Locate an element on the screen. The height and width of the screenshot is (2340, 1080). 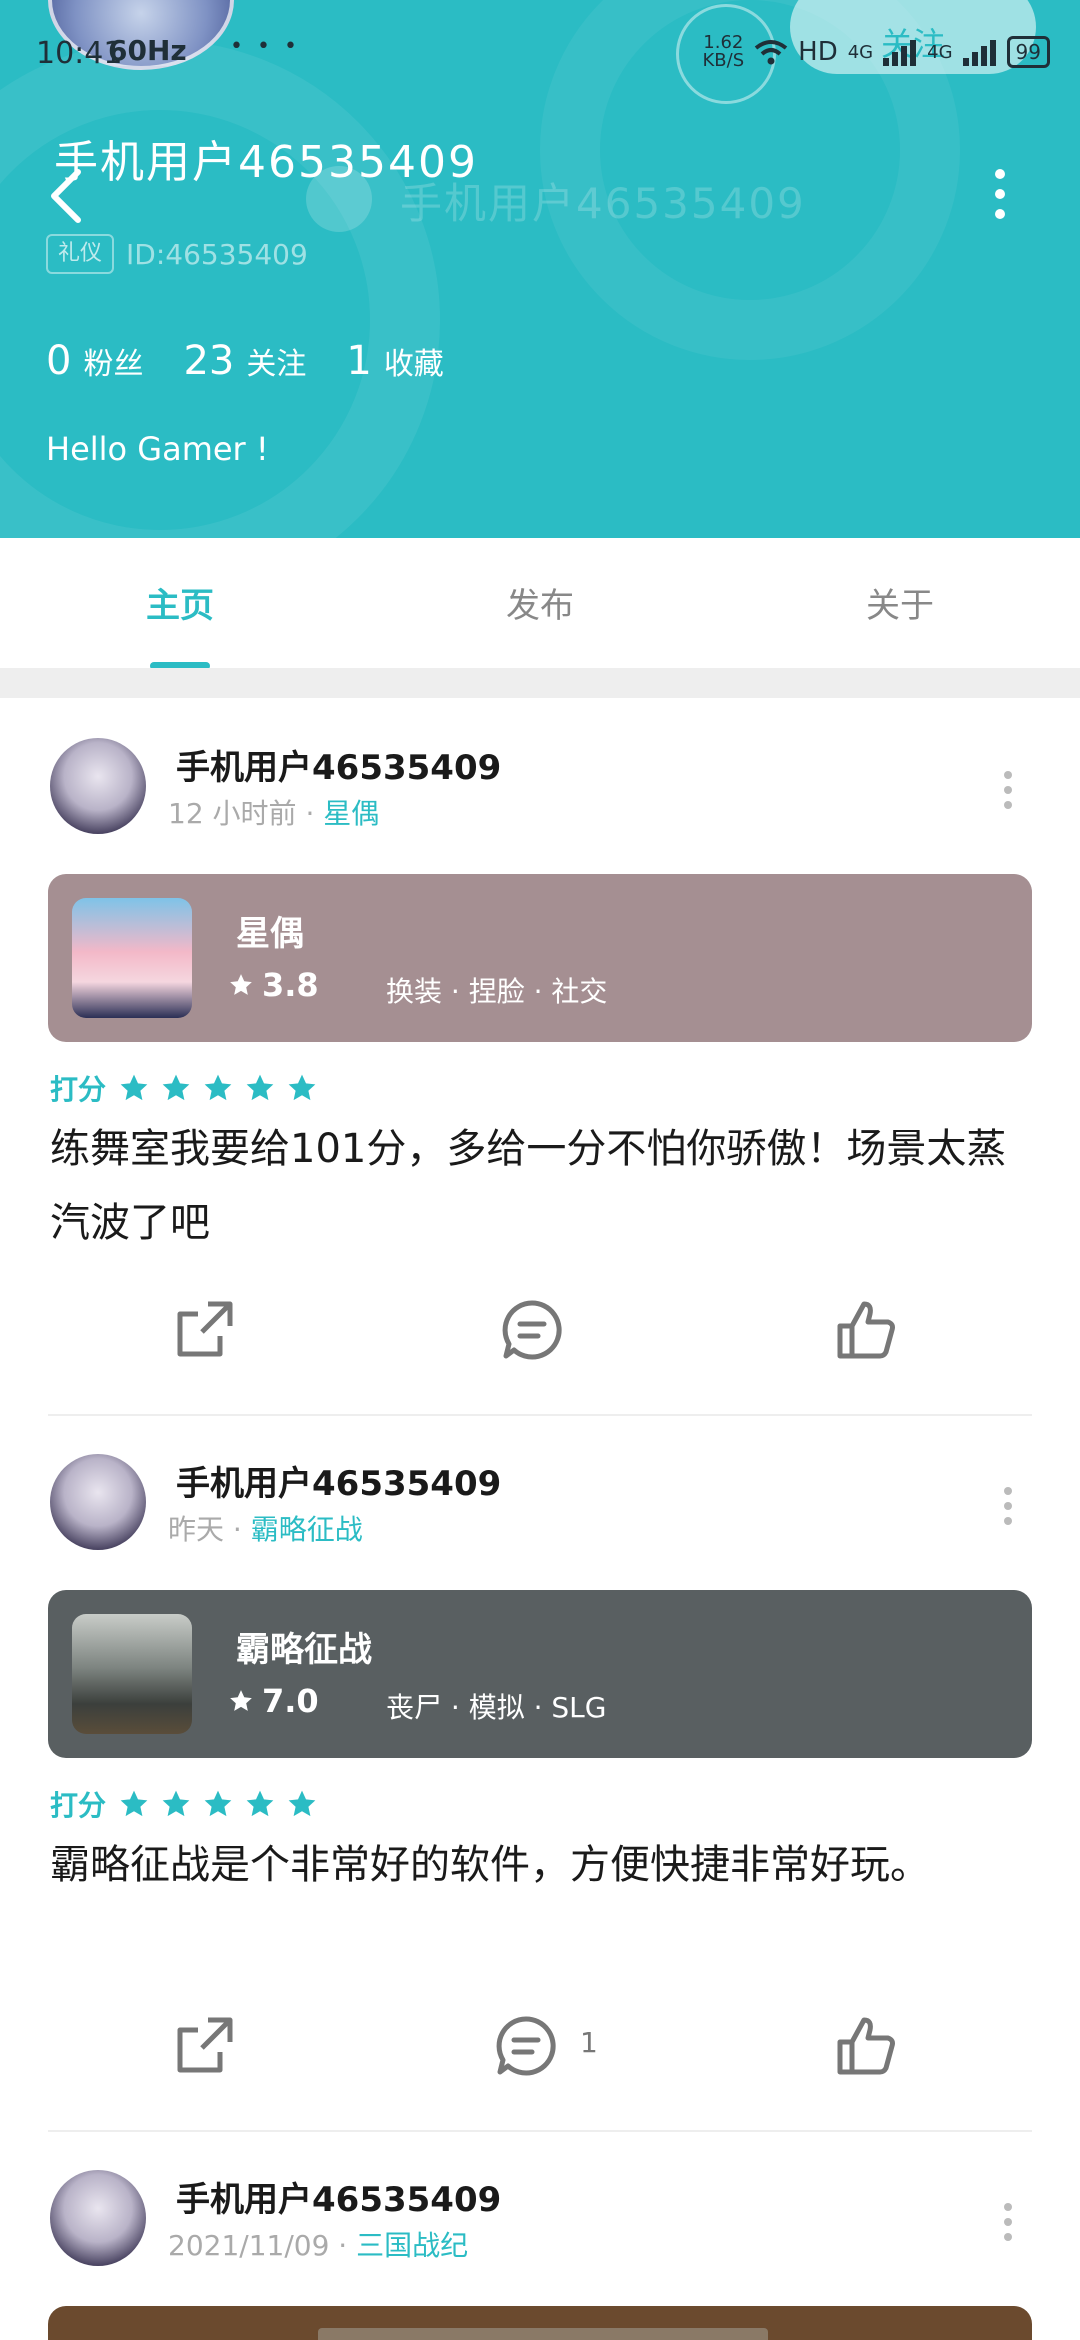
more-vertical-icon is located at coordinates (1000, 194).